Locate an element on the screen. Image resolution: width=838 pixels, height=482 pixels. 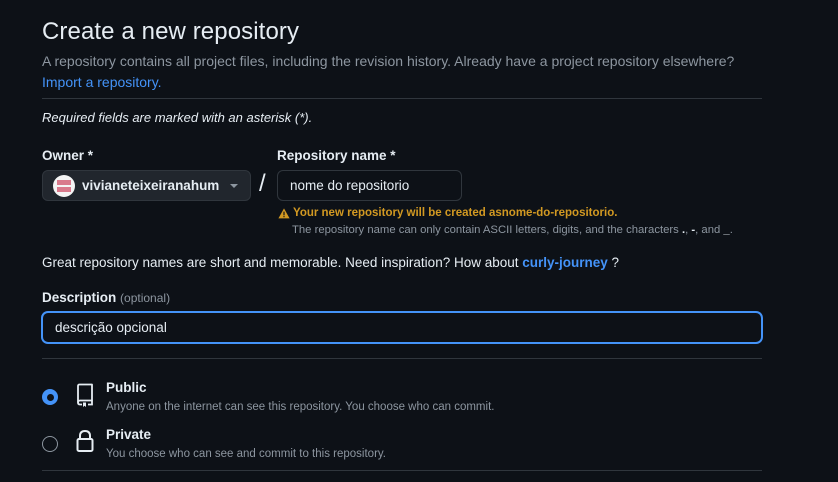
suggested-name-button: curly-journey is located at coordinates (565, 262).